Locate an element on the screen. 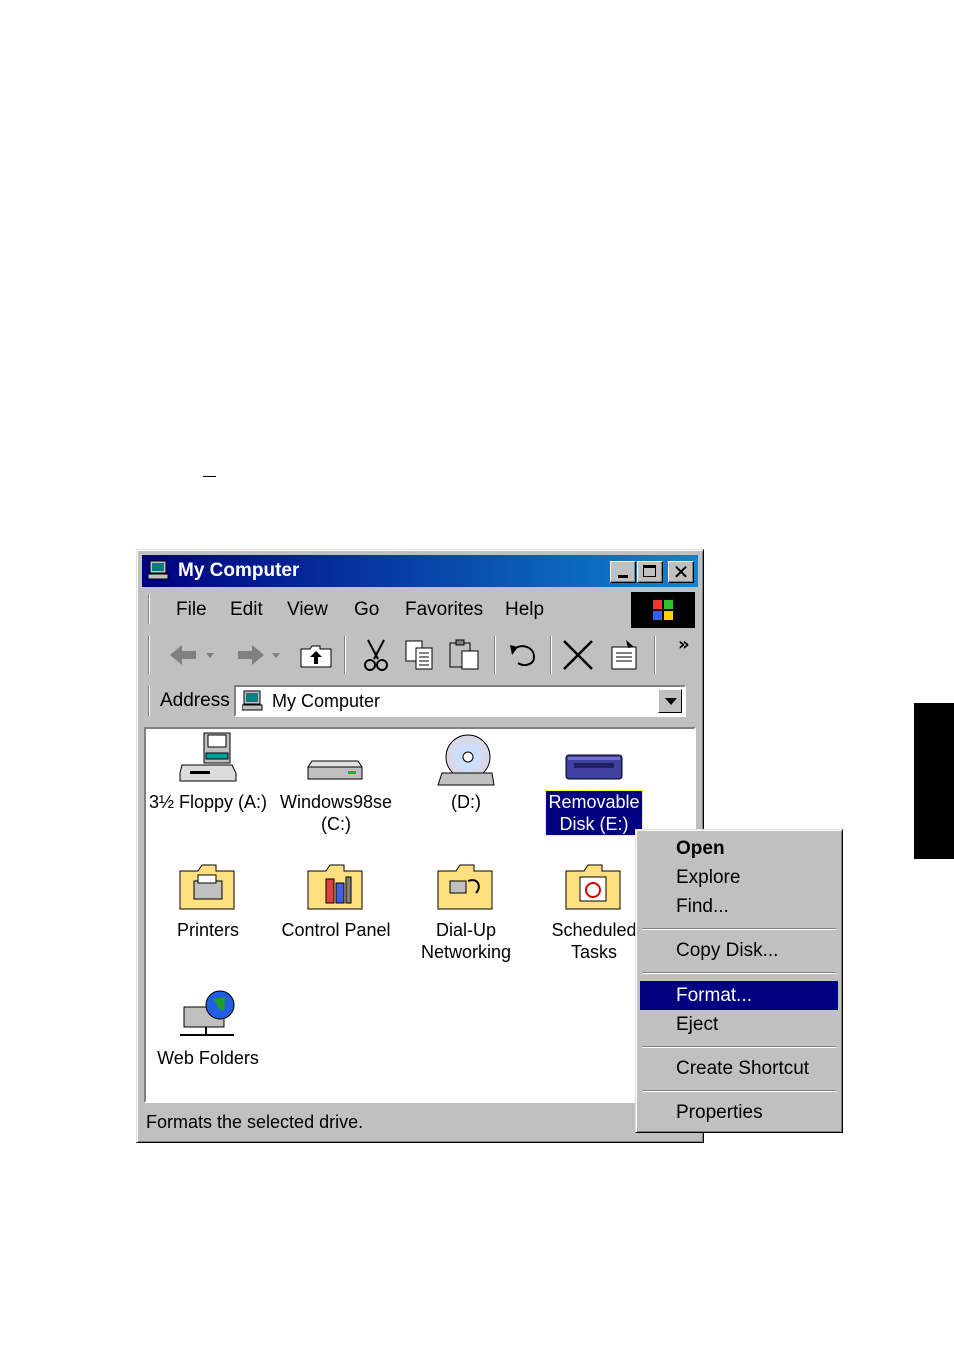 The image size is (954, 1352). chevron-down-icon is located at coordinates (671, 701).